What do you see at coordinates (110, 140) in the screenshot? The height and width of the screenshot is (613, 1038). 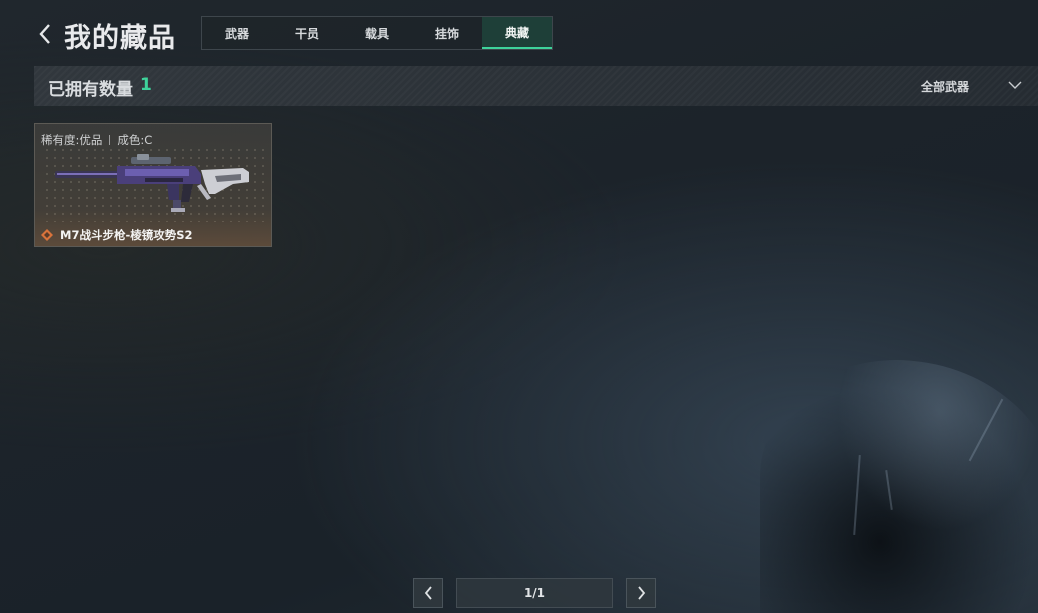 I see `meta-divider` at bounding box center [110, 140].